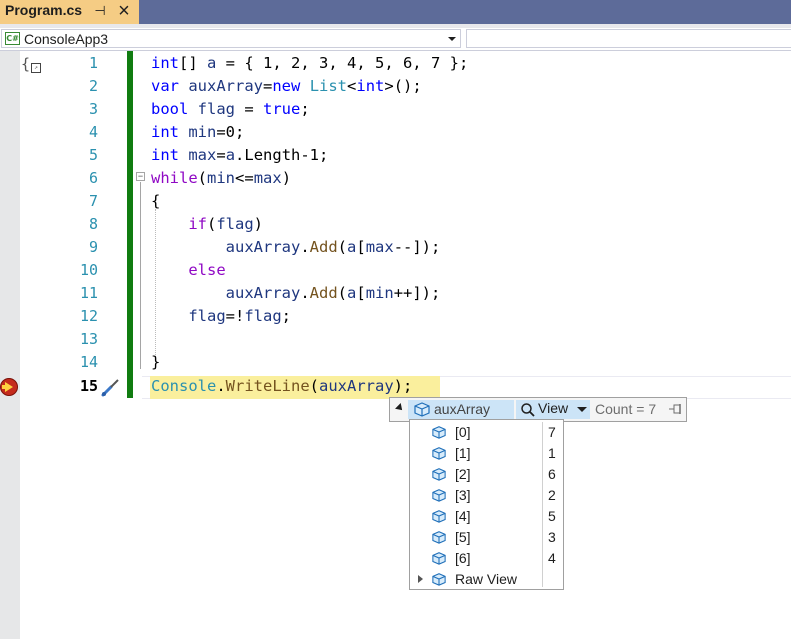 Image resolution: width=791 pixels, height=639 pixels. Describe the element at coordinates (417, 293) in the screenshot. I see `token: ++]);` at that location.